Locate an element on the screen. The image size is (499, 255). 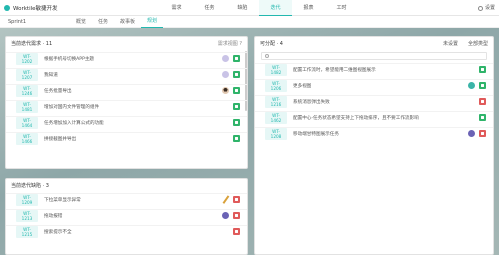
item-title: 移动端甘特图展示任务 is located at coordinates (380, 134).